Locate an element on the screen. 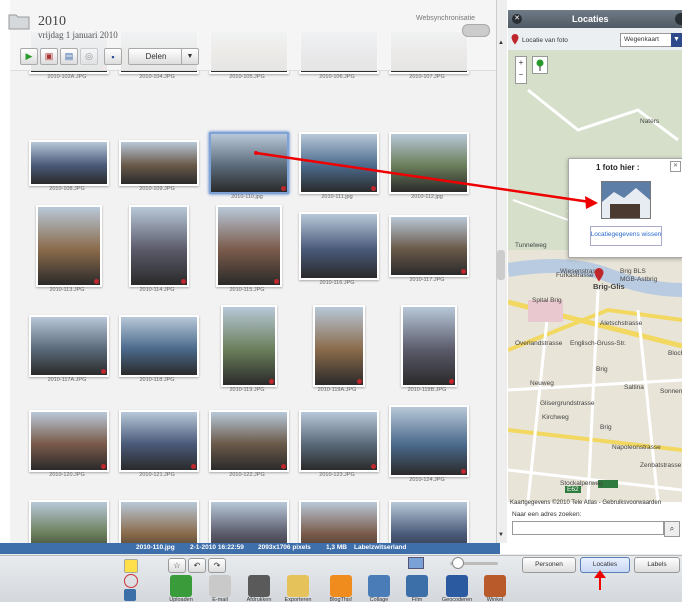 Image resolution: width=682 pixels, height=603 pixels. afdrukken-button-label: Afdrukken is located at coordinates (259, 600).